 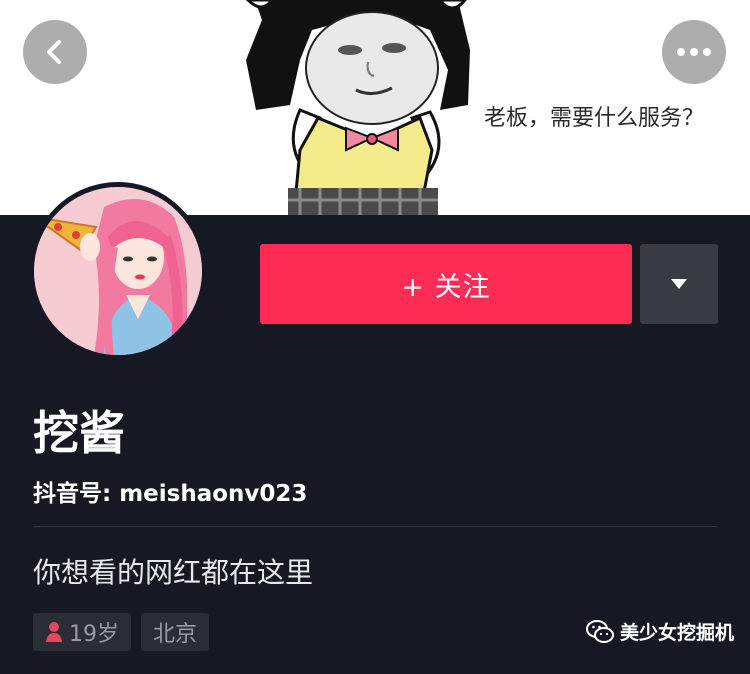 What do you see at coordinates (677, 633) in the screenshot?
I see `watermark-text: 美少女挖掘机` at bounding box center [677, 633].